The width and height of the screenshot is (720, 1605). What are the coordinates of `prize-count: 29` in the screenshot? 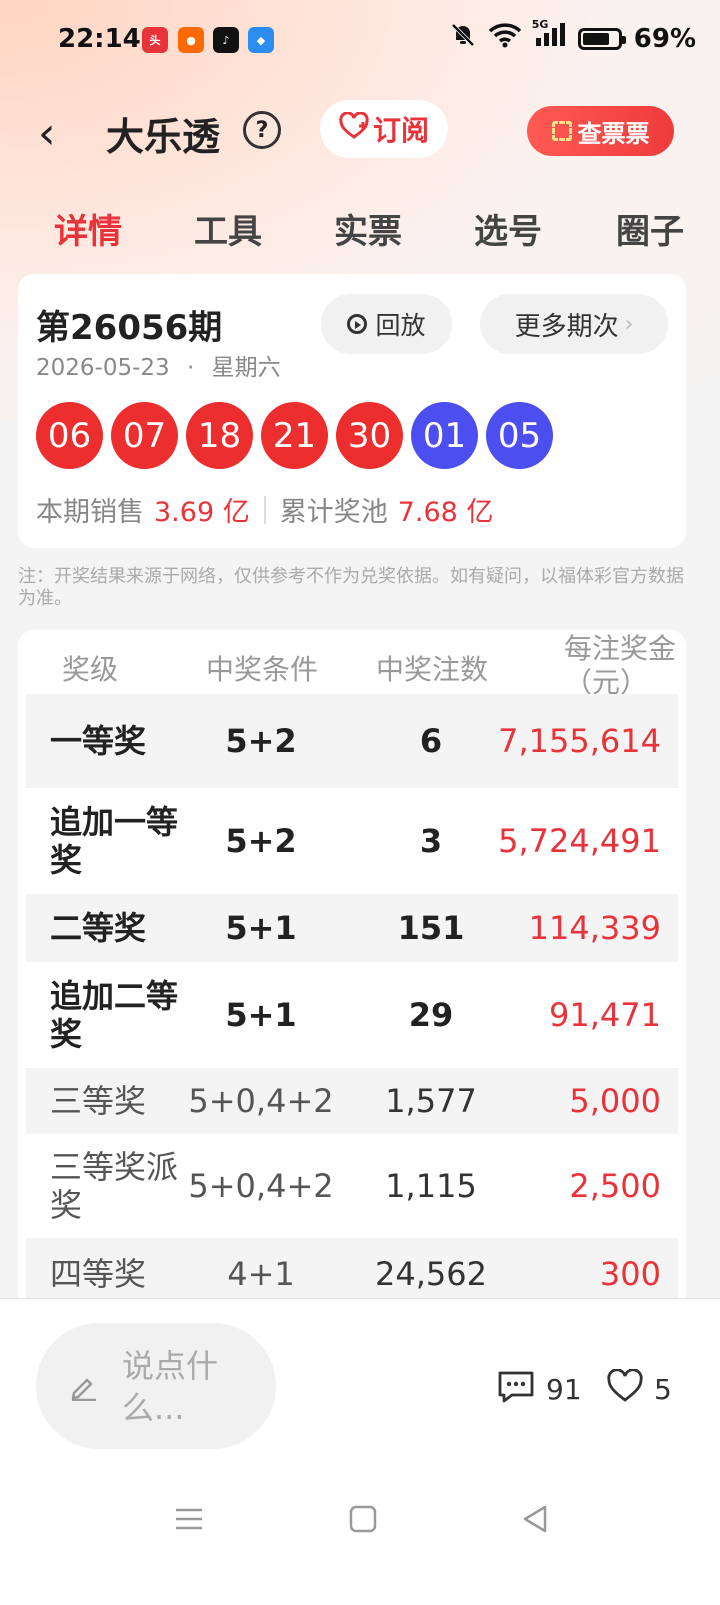 It's located at (431, 1015).